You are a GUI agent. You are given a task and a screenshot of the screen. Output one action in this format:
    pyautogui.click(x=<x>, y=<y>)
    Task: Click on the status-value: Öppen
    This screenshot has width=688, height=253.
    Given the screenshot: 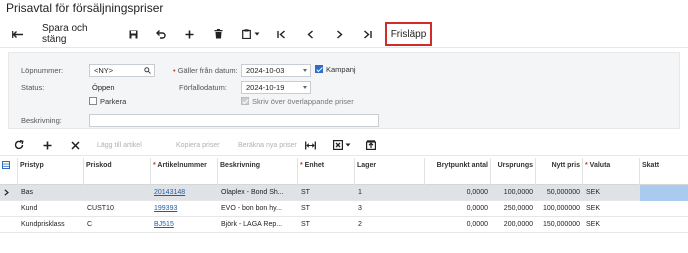 What is the action you would take?
    pyautogui.click(x=103, y=87)
    